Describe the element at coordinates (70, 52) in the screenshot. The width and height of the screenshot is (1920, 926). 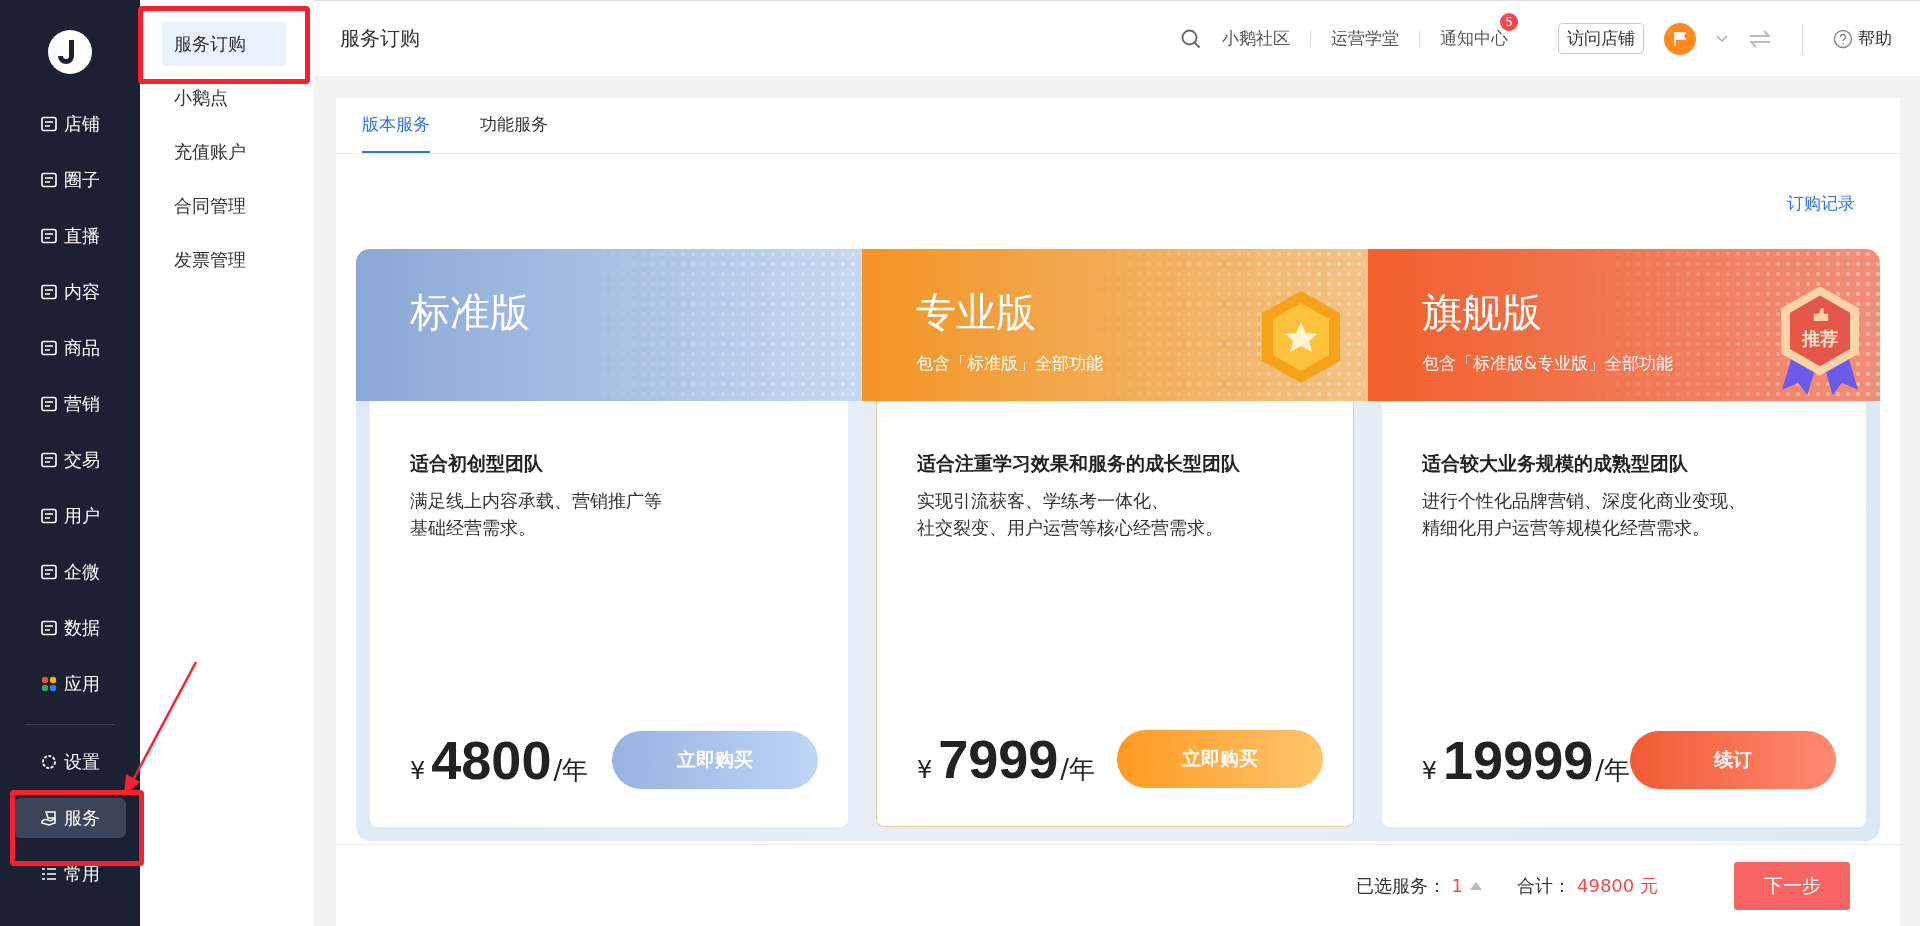
I see `logo-icon` at that location.